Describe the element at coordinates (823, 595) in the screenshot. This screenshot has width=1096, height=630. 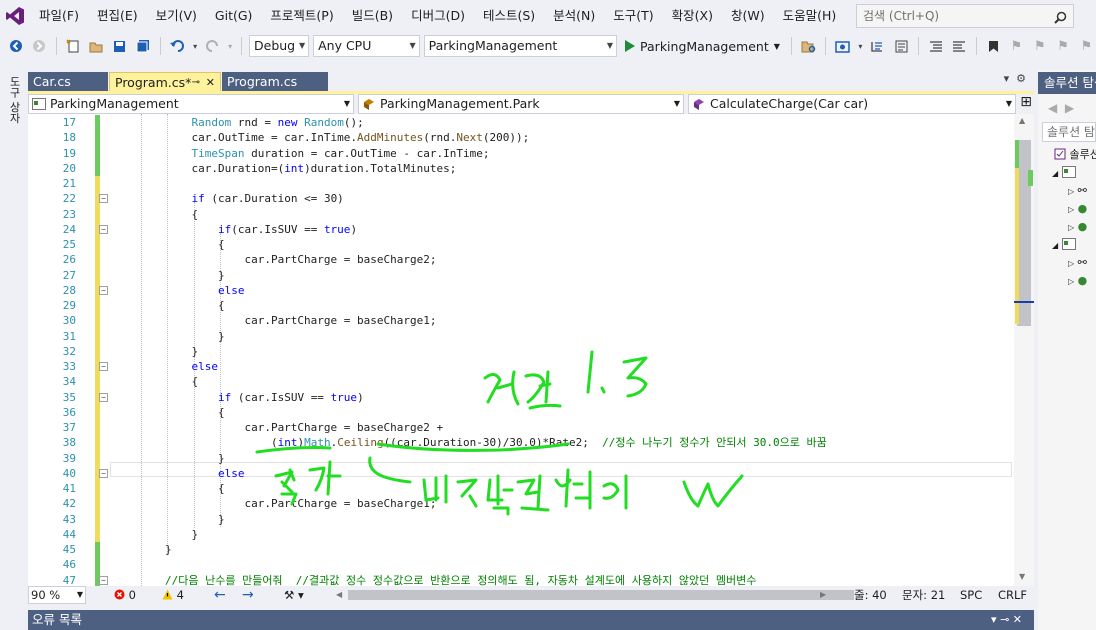
I see `scroll-right-icon: ▶` at that location.